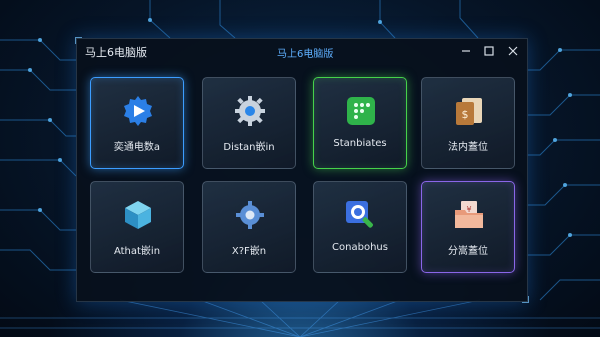 The height and width of the screenshot is (337, 600). I want to click on maximize-icon, so click(489, 51).